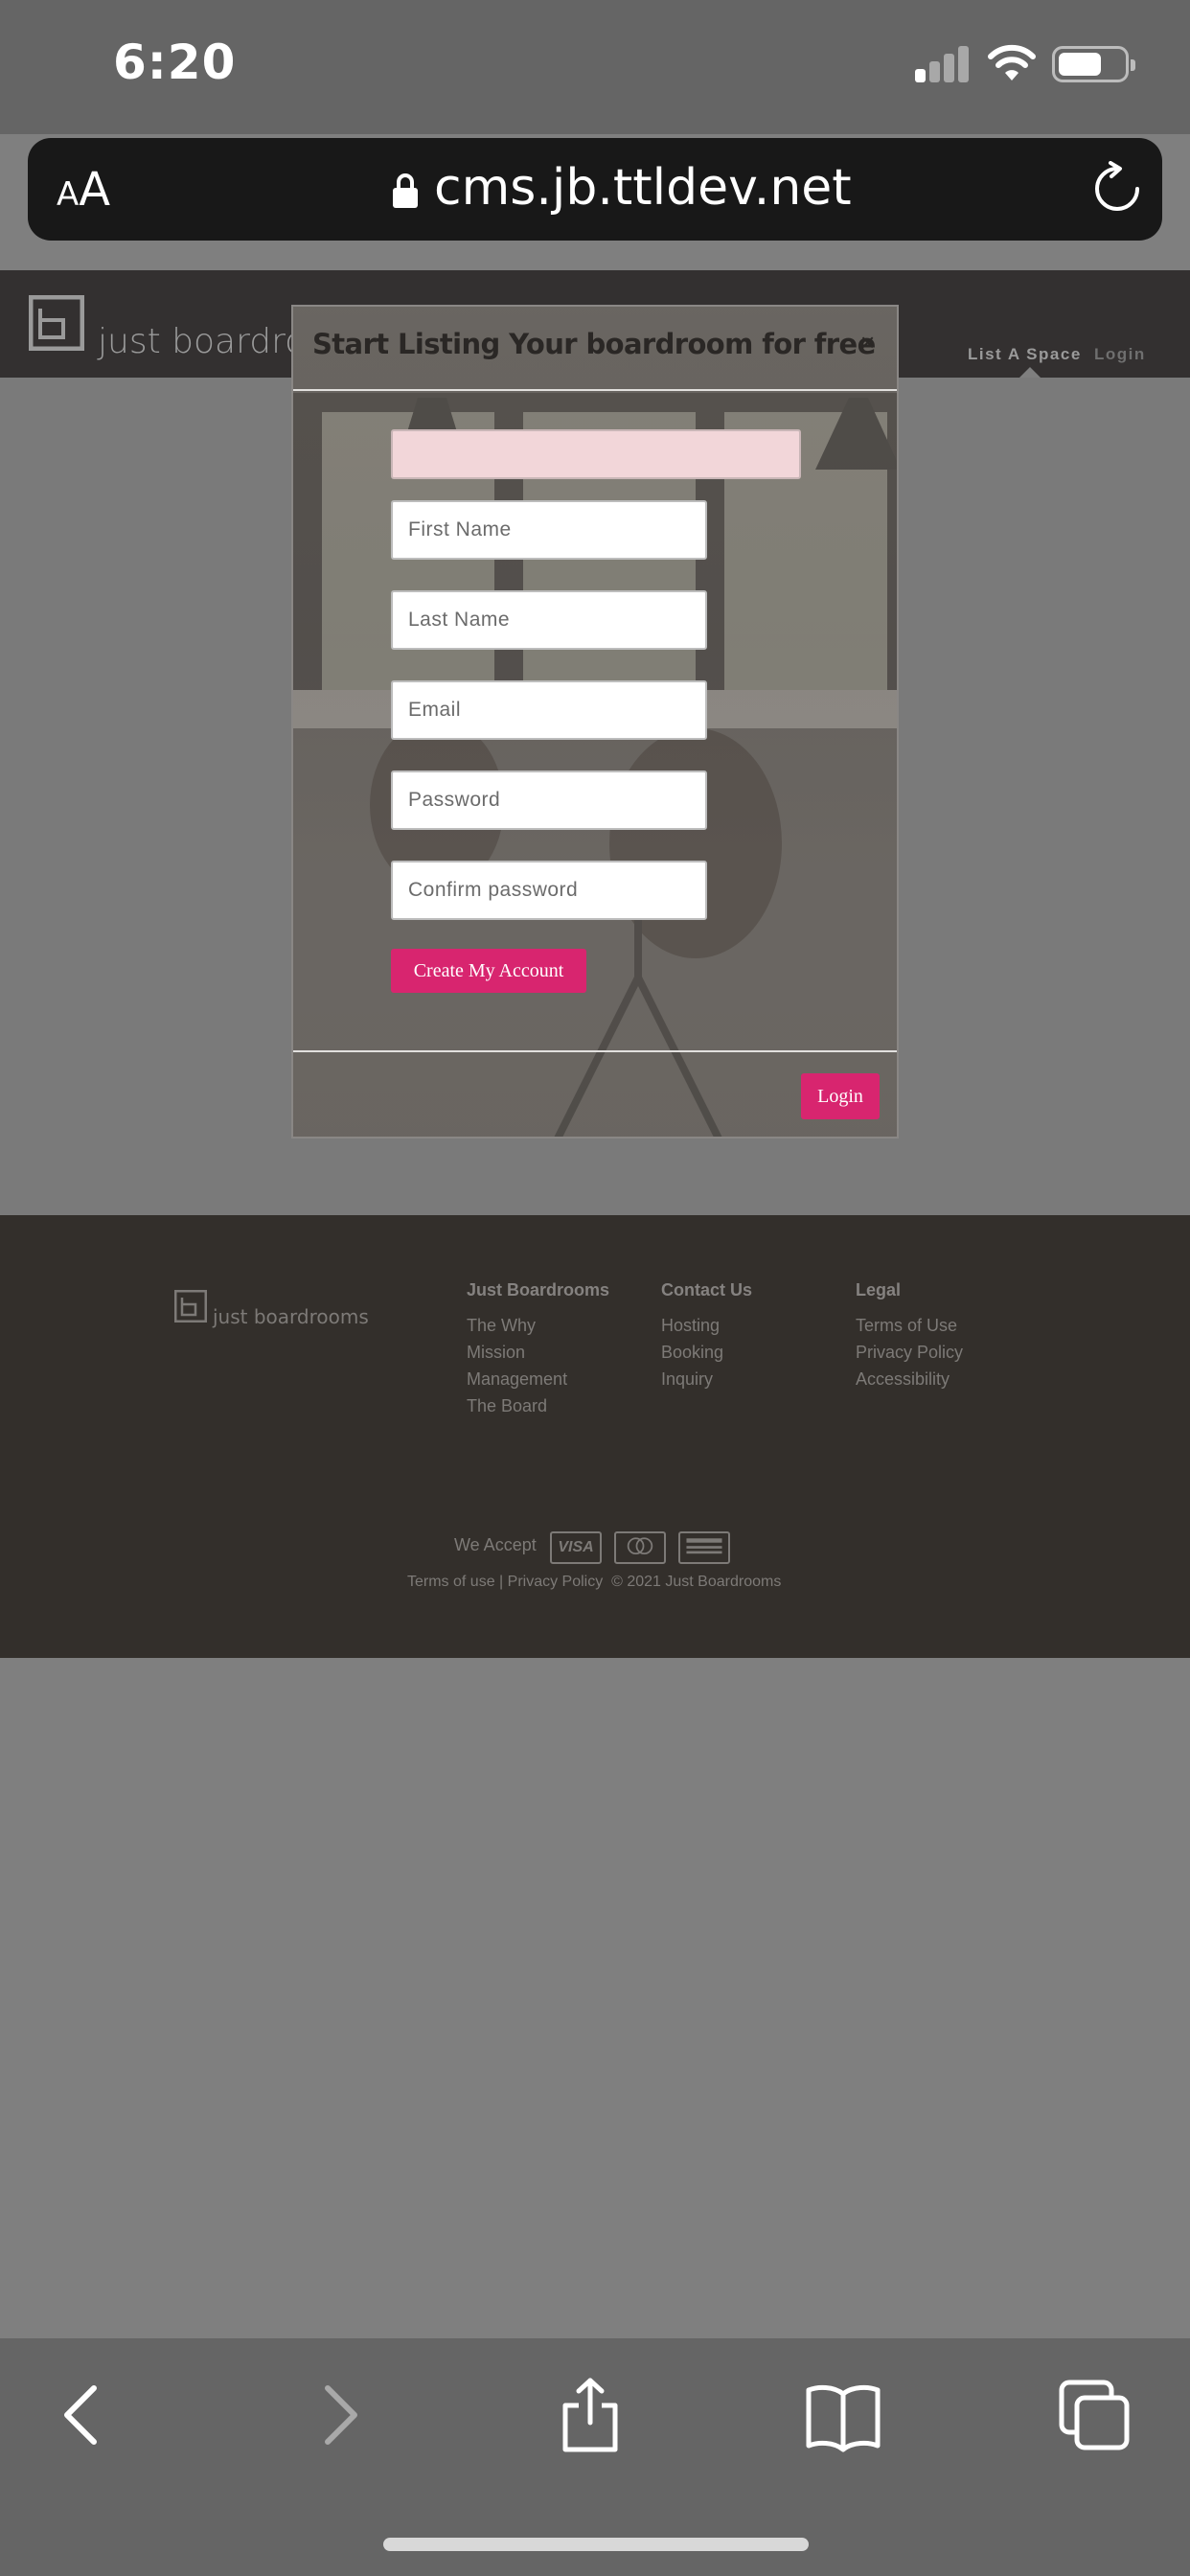 This screenshot has width=1190, height=2576. What do you see at coordinates (595, 67) in the screenshot?
I see `status-bar: 6:20` at bounding box center [595, 67].